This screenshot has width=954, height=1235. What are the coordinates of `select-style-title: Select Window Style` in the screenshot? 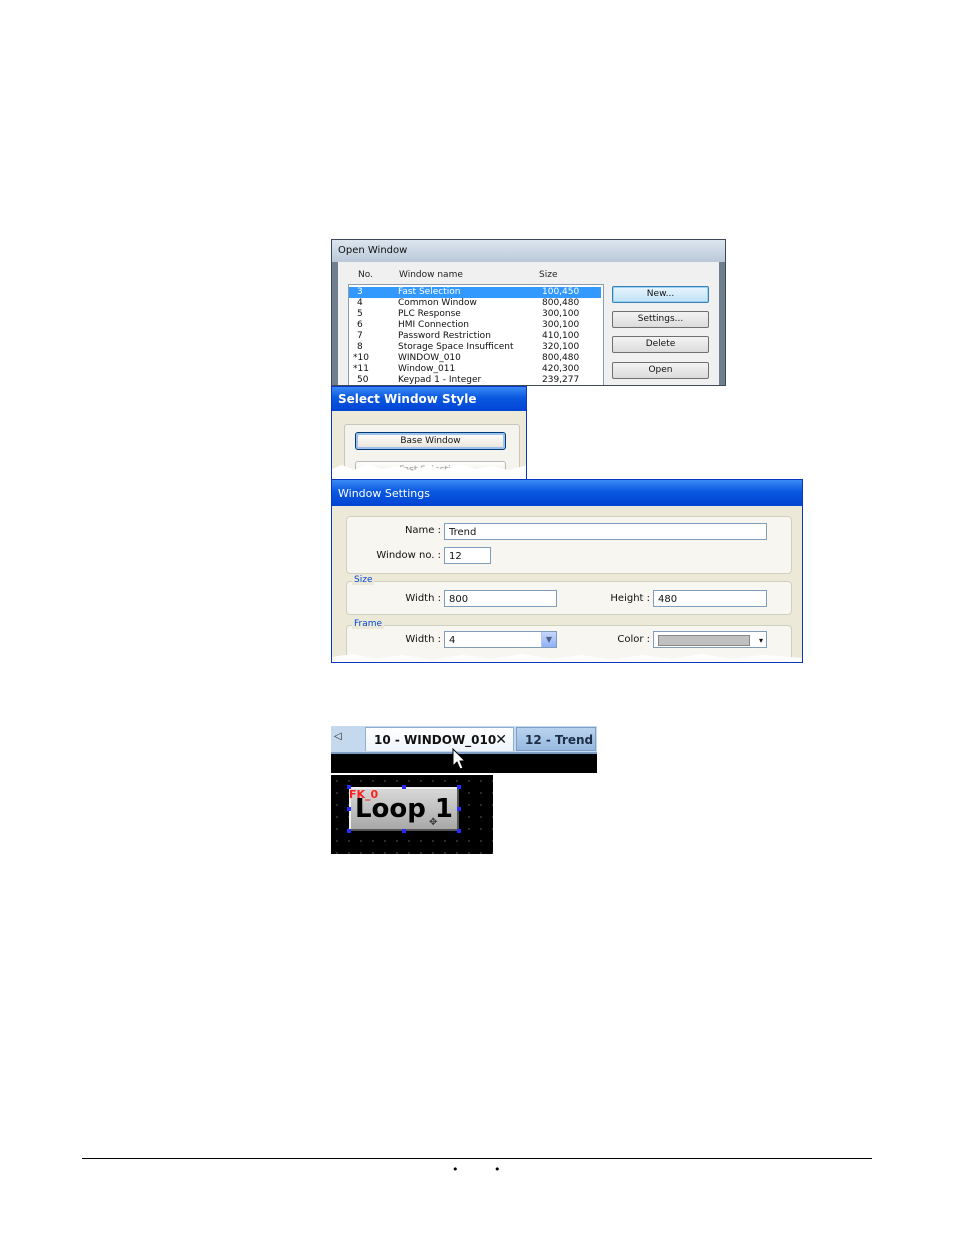 It's located at (407, 399).